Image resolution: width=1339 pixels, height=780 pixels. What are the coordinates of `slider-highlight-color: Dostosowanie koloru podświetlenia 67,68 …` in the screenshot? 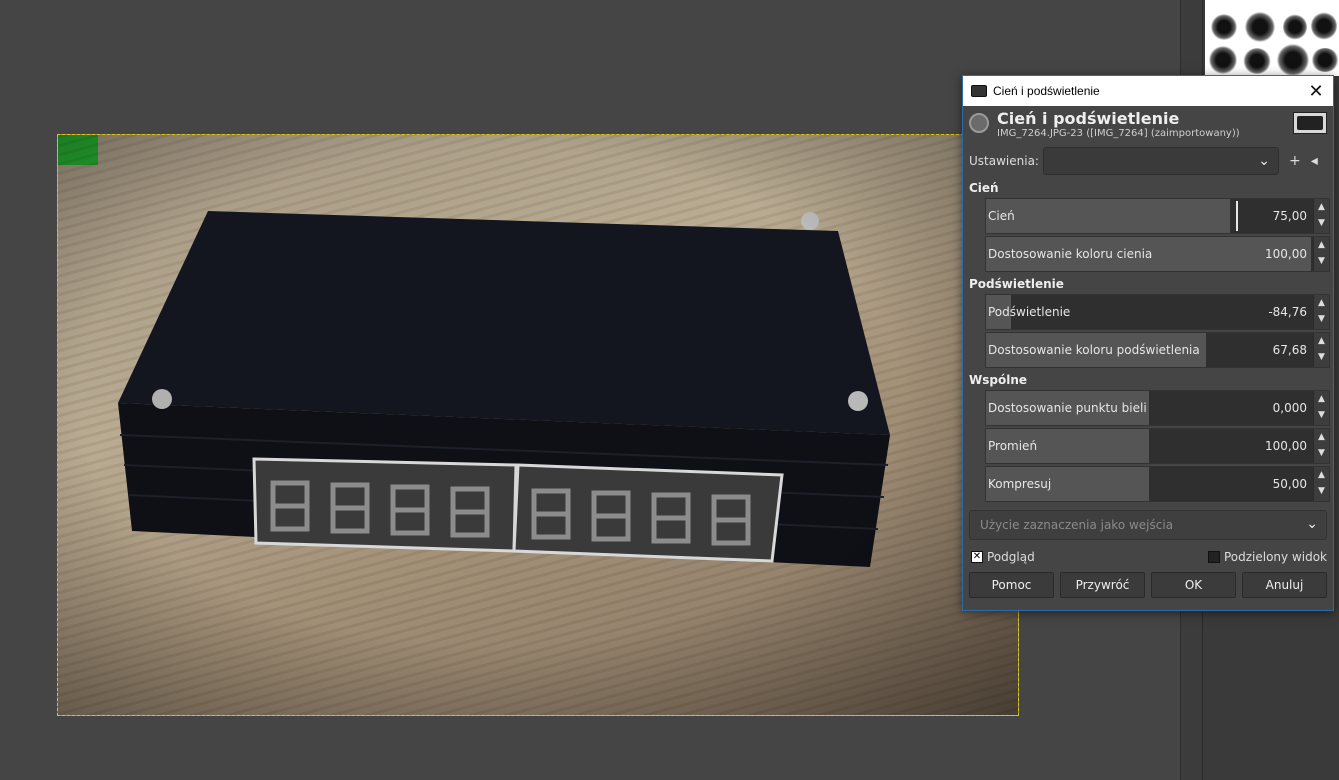 It's located at (1157, 350).